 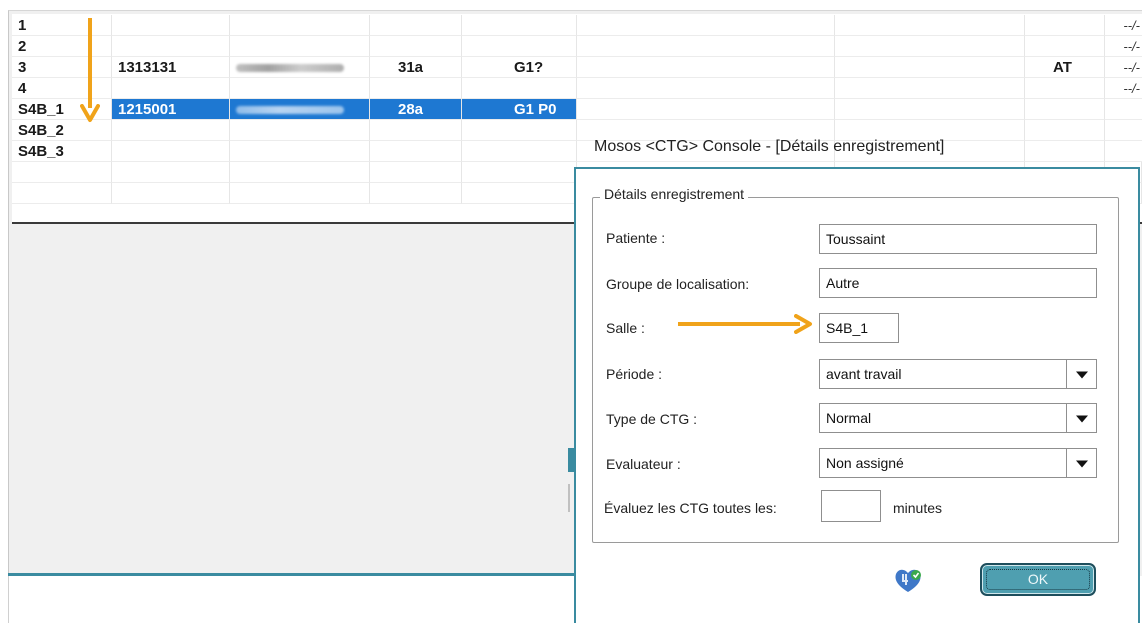 What do you see at coordinates (171, 109) in the screenshot?
I see `num-cell: 1215001` at bounding box center [171, 109].